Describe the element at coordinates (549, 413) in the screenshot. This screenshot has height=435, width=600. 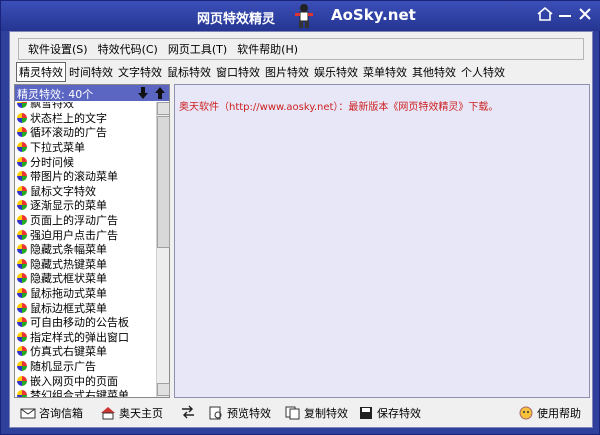
I see `help-button: 使用帮助` at that location.